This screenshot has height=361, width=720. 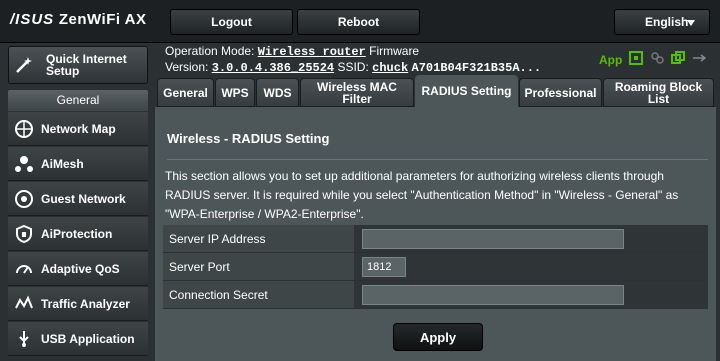 What do you see at coordinates (32, 19) in the screenshot?
I see `brand-text: /ISUS` at bounding box center [32, 19].